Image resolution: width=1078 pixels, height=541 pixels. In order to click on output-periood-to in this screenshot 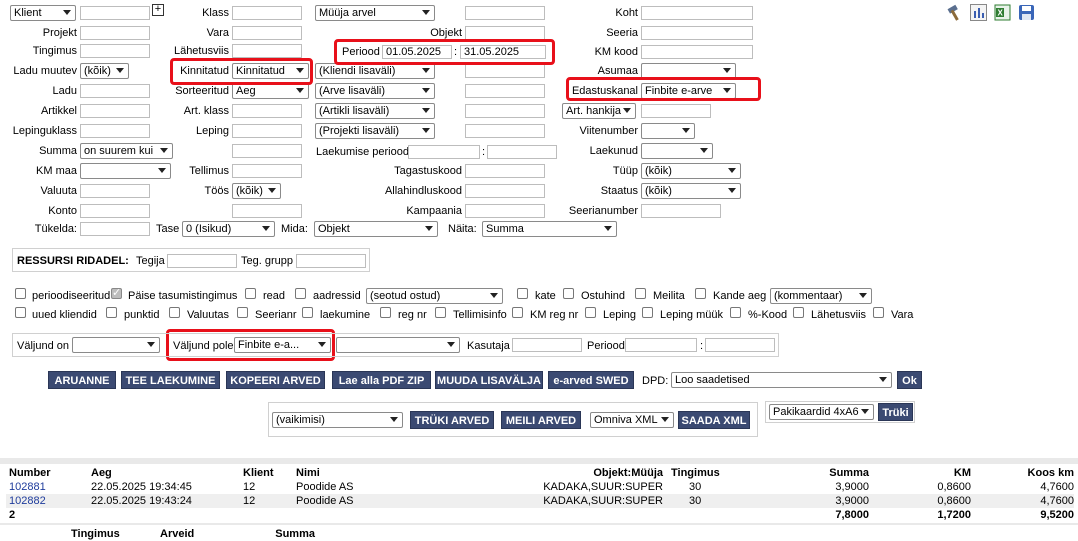, I will do `click(740, 345)`.